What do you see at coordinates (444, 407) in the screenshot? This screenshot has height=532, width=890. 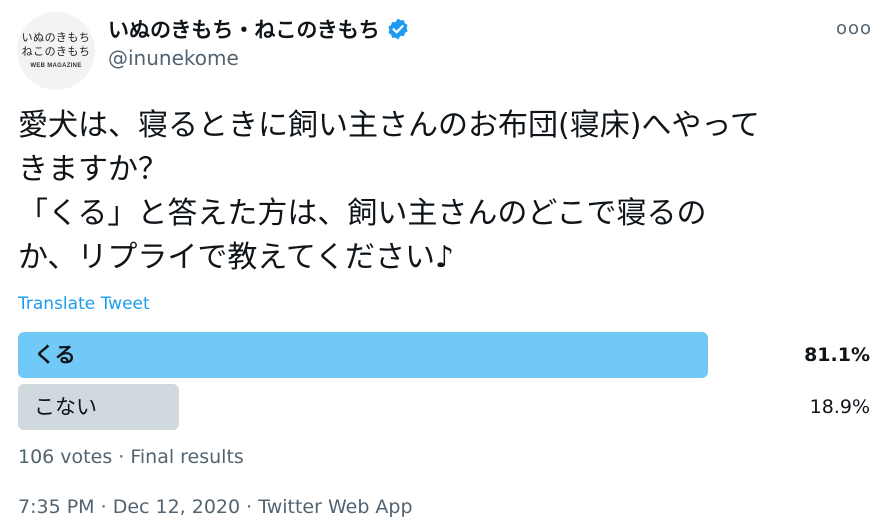 I see `poll-option-konai: こない 18.9%` at bounding box center [444, 407].